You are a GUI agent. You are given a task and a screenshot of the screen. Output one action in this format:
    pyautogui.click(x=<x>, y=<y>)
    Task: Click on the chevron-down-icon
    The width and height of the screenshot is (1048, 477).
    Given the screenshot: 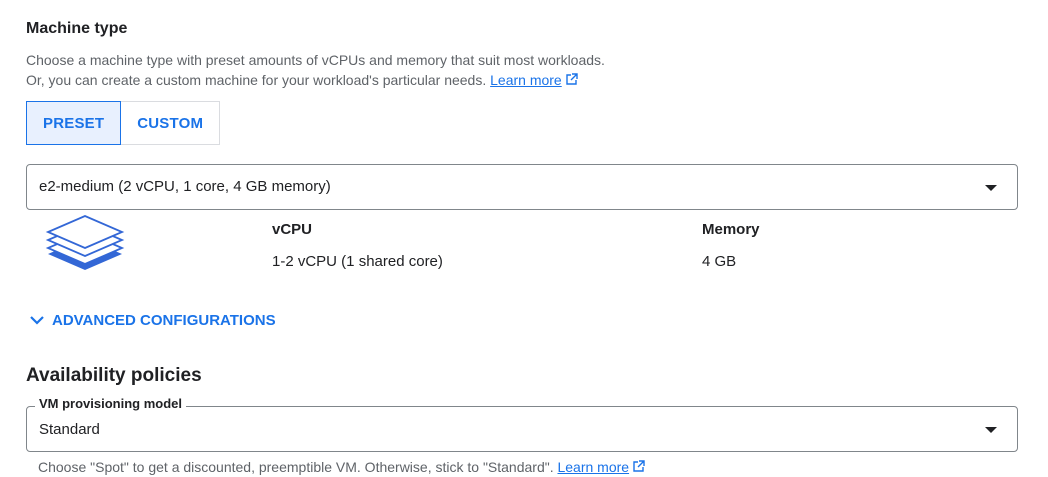 What is the action you would take?
    pyautogui.click(x=37, y=320)
    